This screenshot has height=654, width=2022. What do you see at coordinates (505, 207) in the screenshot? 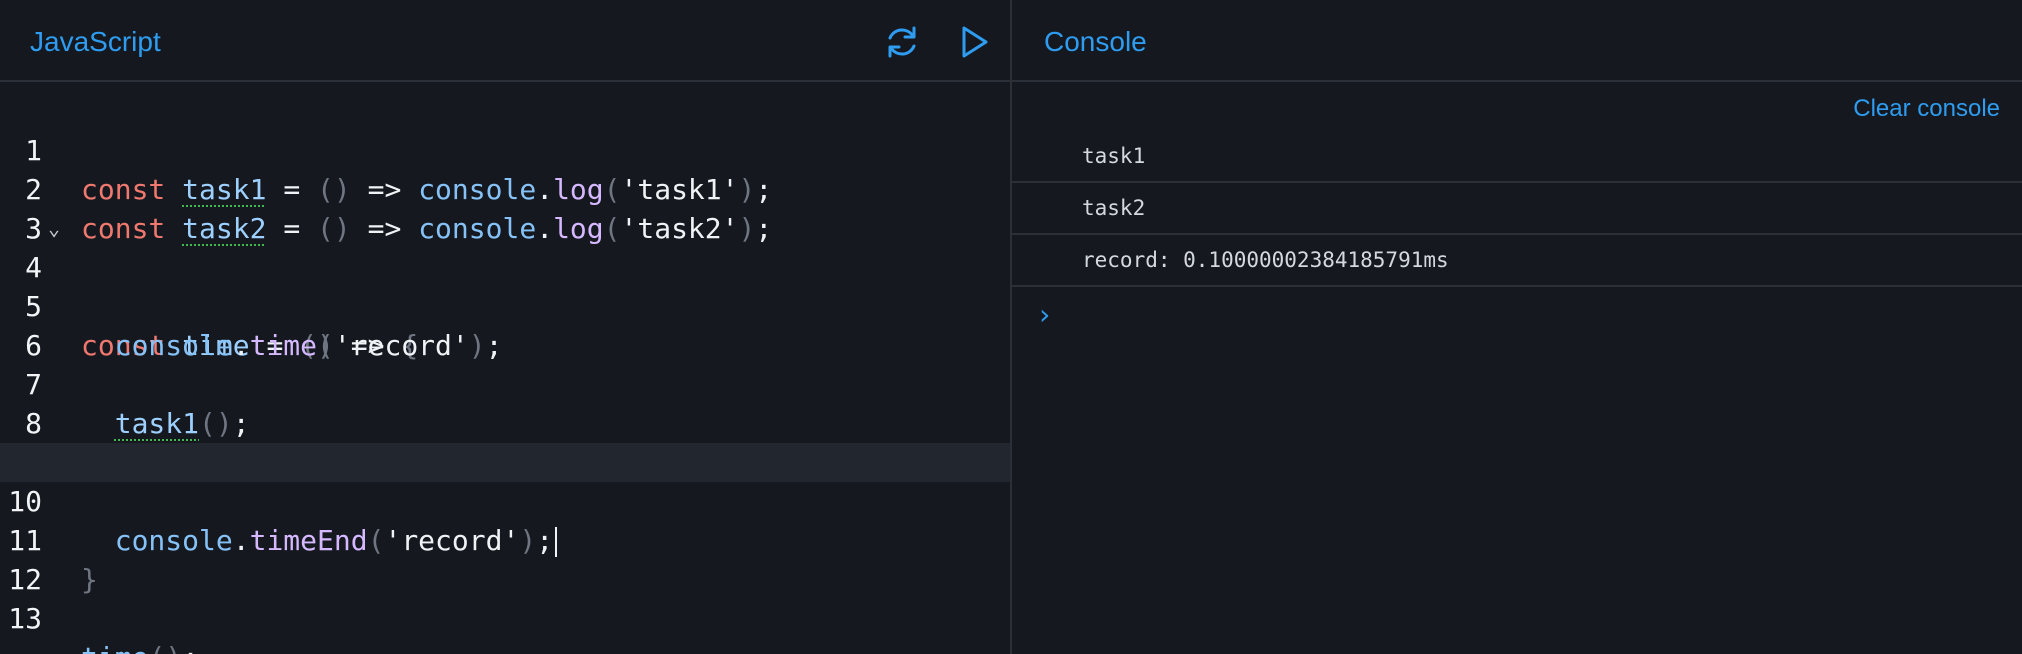
I see `code-line: 3` at bounding box center [505, 207].